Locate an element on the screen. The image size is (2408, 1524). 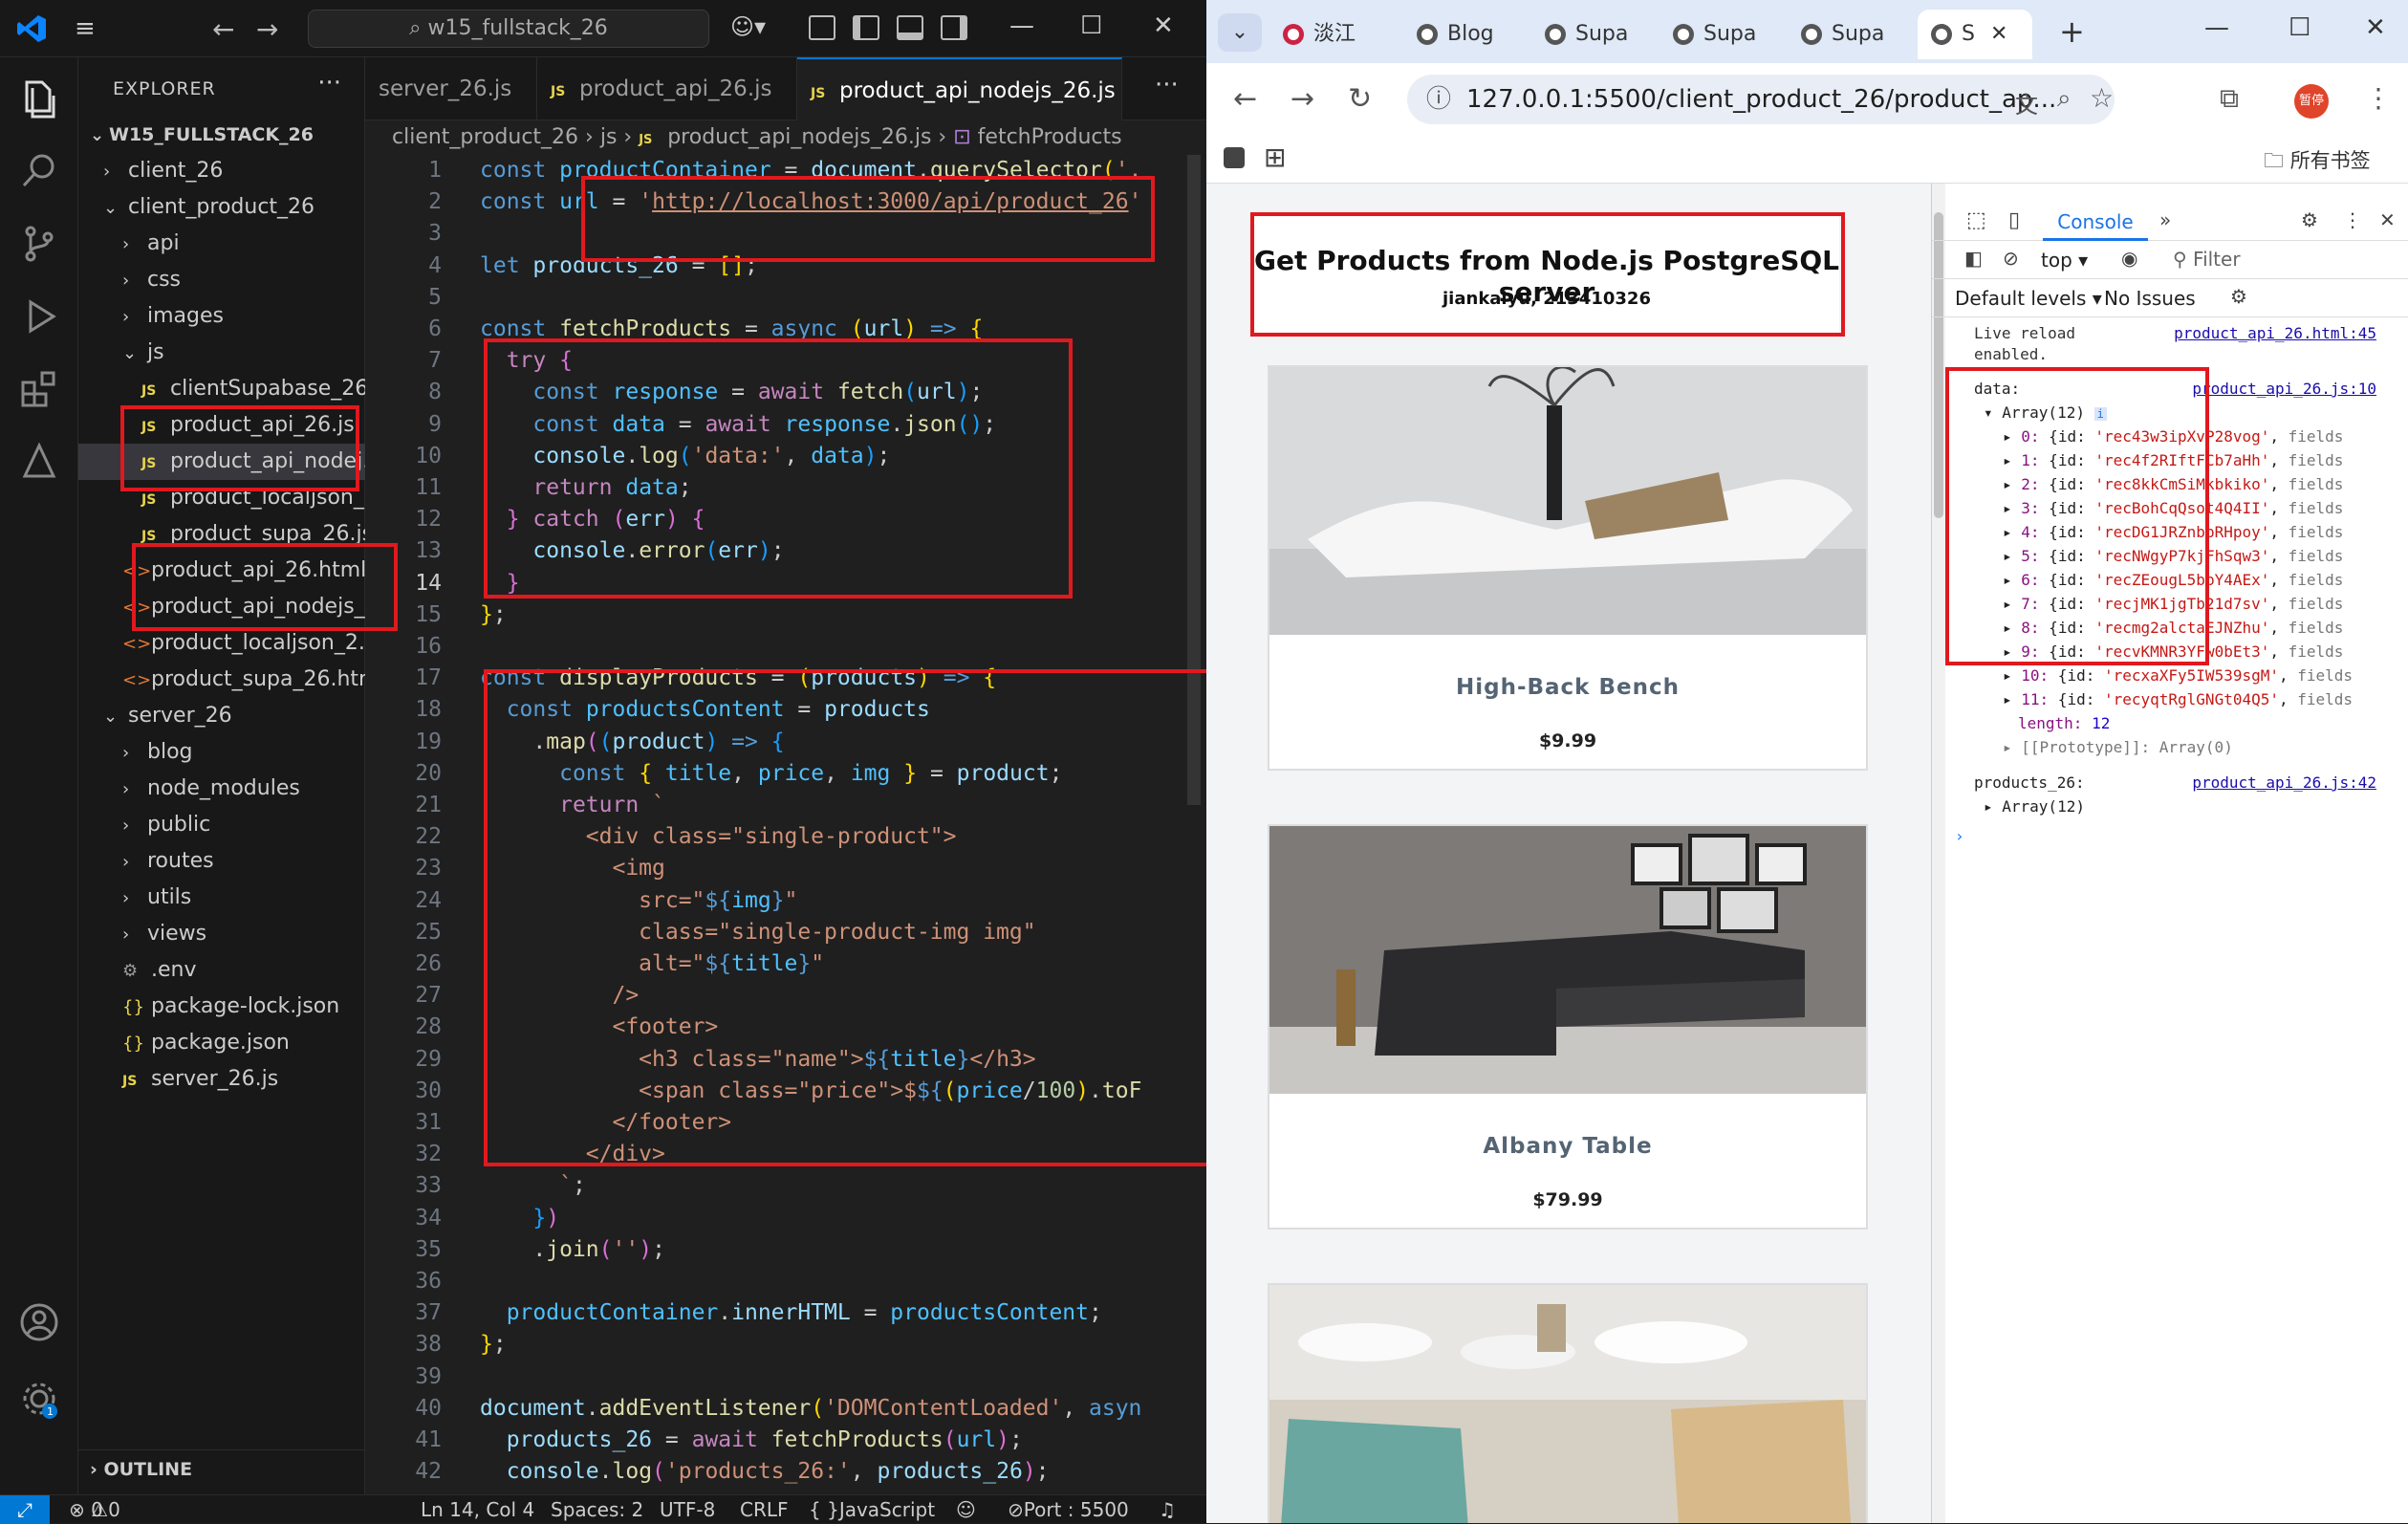
back-arrow-icon: ← is located at coordinates (1245, 99).